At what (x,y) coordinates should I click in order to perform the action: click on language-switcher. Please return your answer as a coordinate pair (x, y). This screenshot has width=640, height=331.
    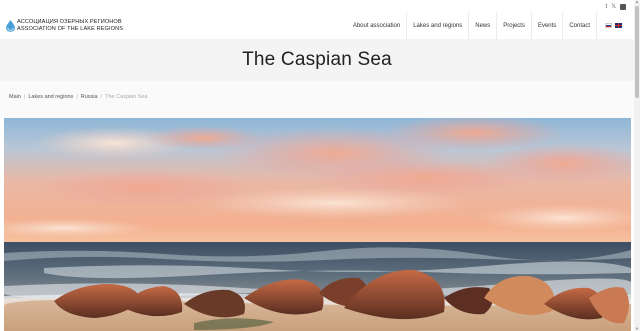
    Looking at the image, I should click on (615, 25).